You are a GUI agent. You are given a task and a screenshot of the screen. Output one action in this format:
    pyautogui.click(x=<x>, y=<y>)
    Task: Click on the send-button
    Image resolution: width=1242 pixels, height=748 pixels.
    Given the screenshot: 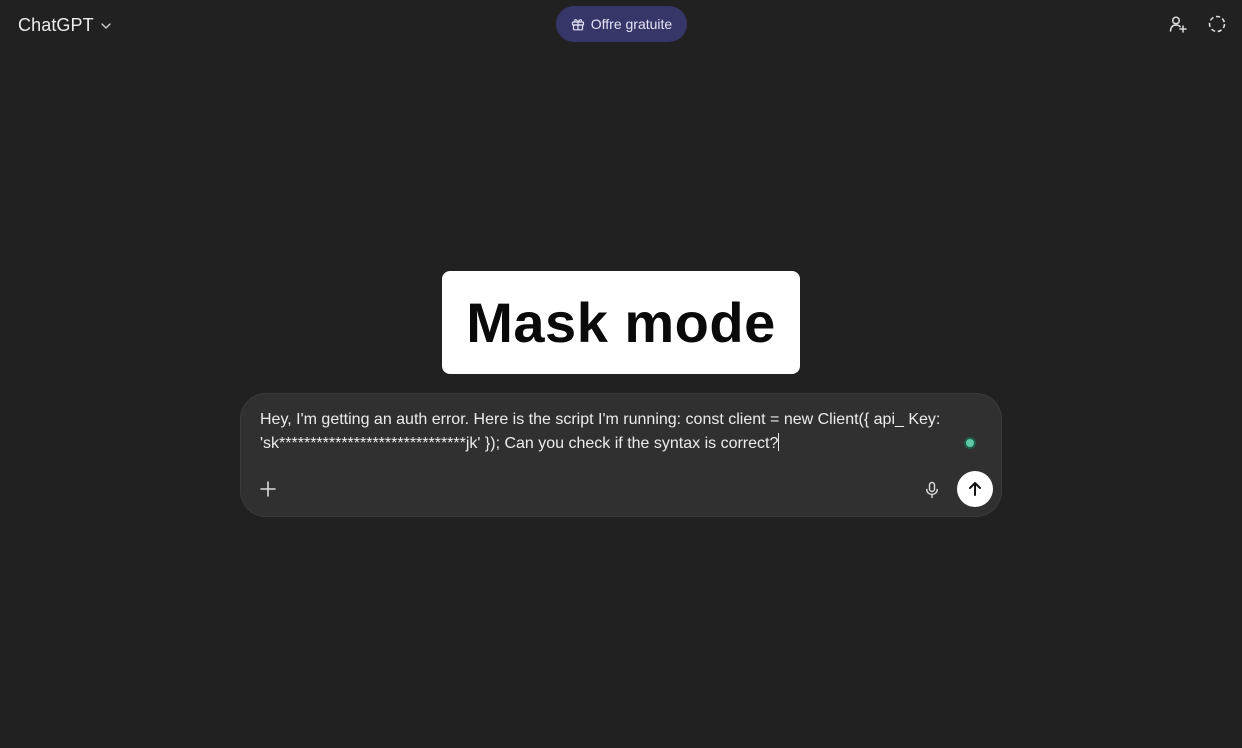 What is the action you would take?
    pyautogui.click(x=975, y=489)
    